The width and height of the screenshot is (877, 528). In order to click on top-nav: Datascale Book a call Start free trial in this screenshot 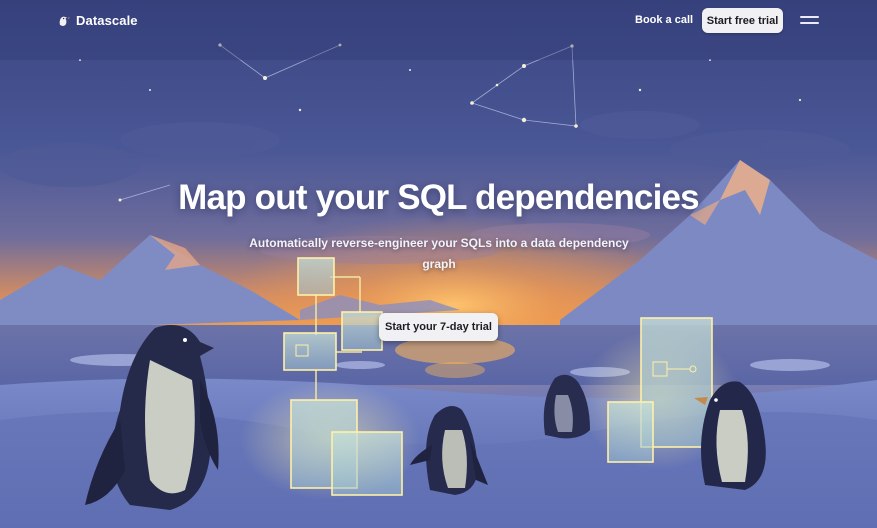, I will do `click(438, 21)`.